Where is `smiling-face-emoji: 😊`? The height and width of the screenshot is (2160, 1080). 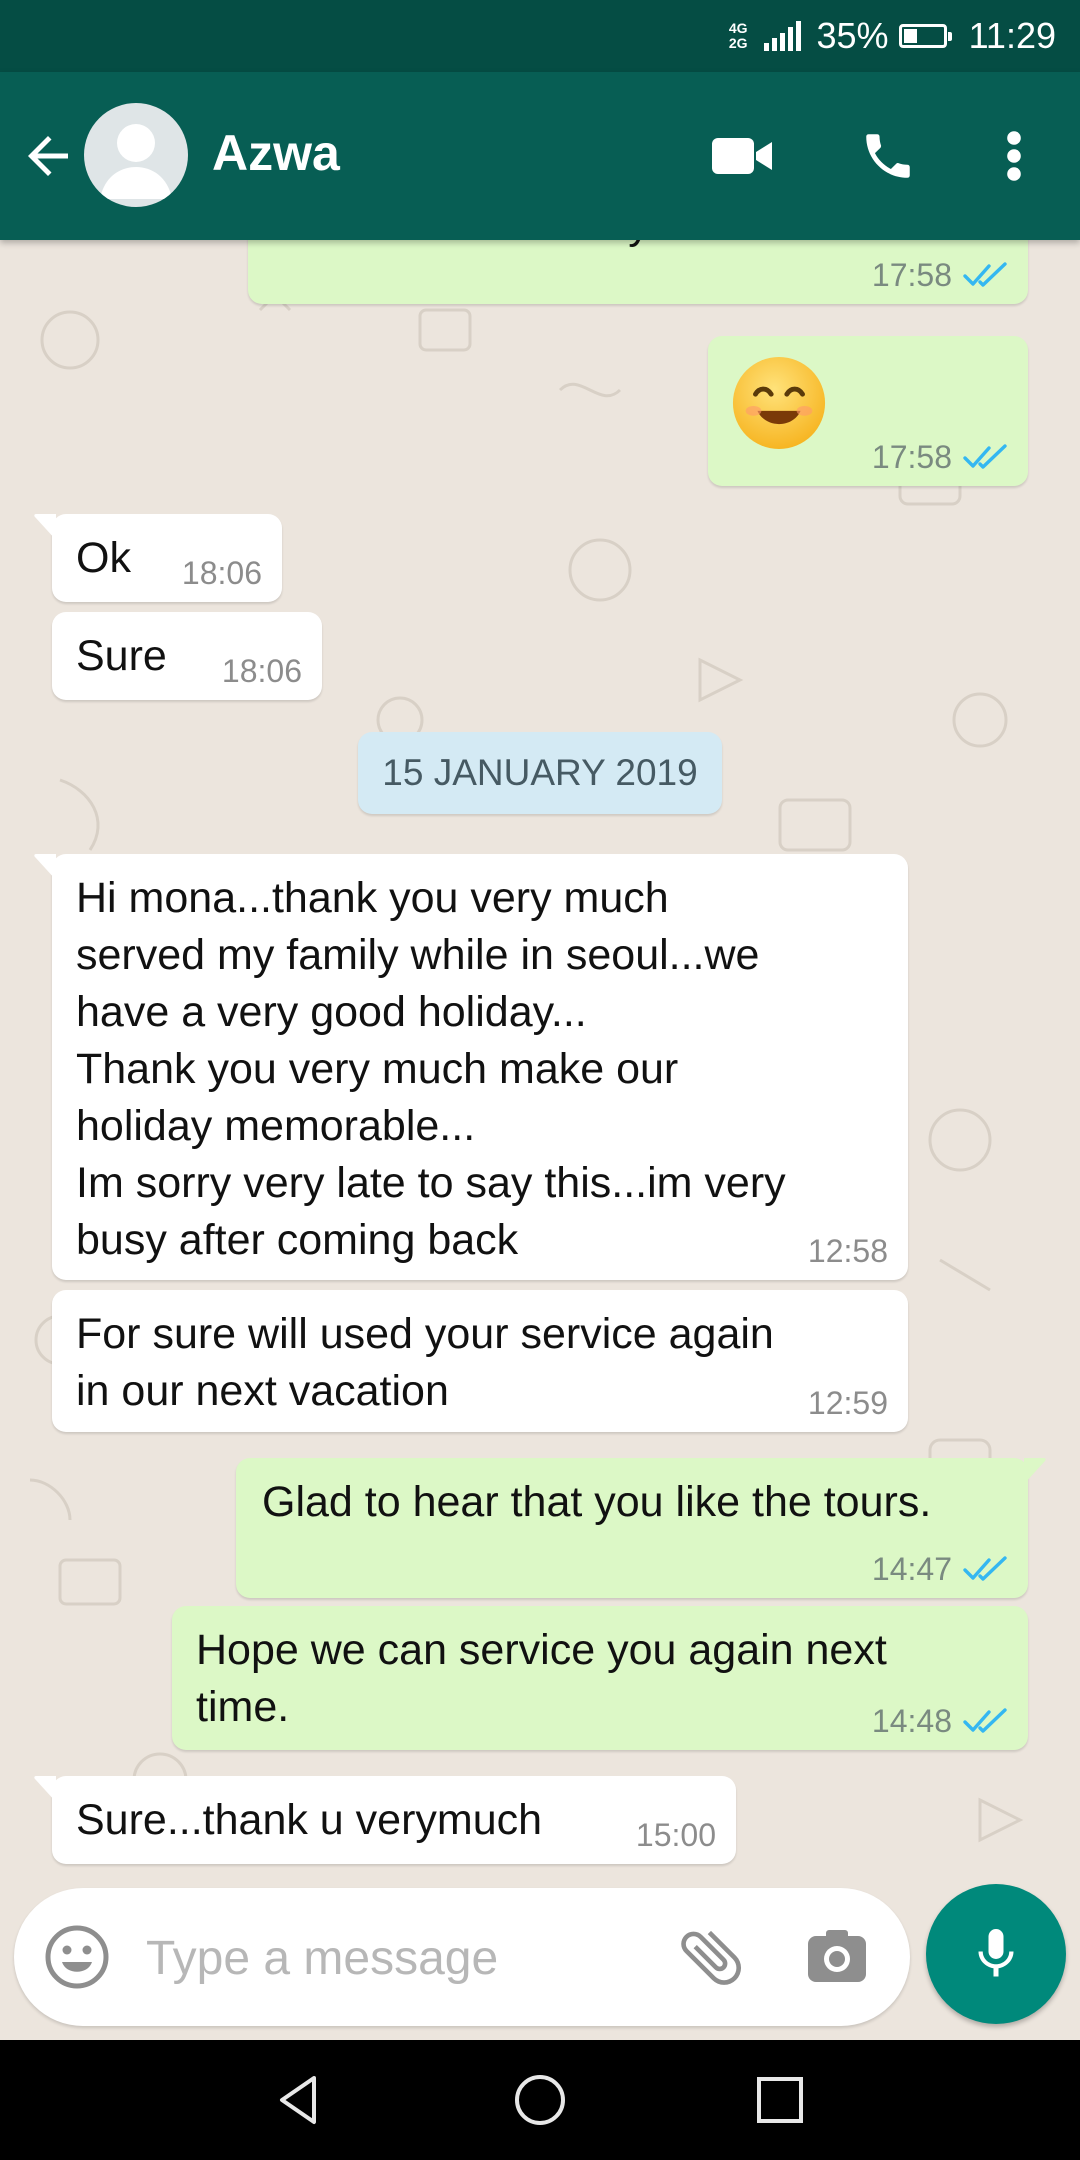
smiling-face-emoji: 😊 is located at coordinates (779, 403).